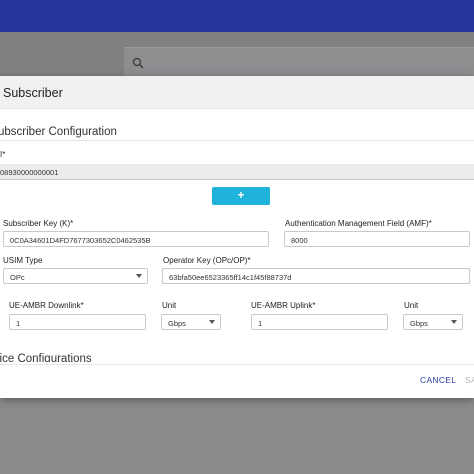 This screenshot has width=474, height=474. What do you see at coordinates (377, 239) in the screenshot?
I see `amf-input: 8000` at bounding box center [377, 239].